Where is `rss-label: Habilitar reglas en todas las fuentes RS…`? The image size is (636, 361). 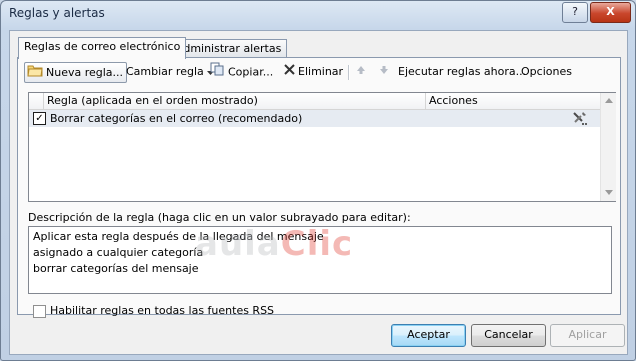 rss-label: Habilitar reglas en todas las fuentes RS… is located at coordinates (162, 310).